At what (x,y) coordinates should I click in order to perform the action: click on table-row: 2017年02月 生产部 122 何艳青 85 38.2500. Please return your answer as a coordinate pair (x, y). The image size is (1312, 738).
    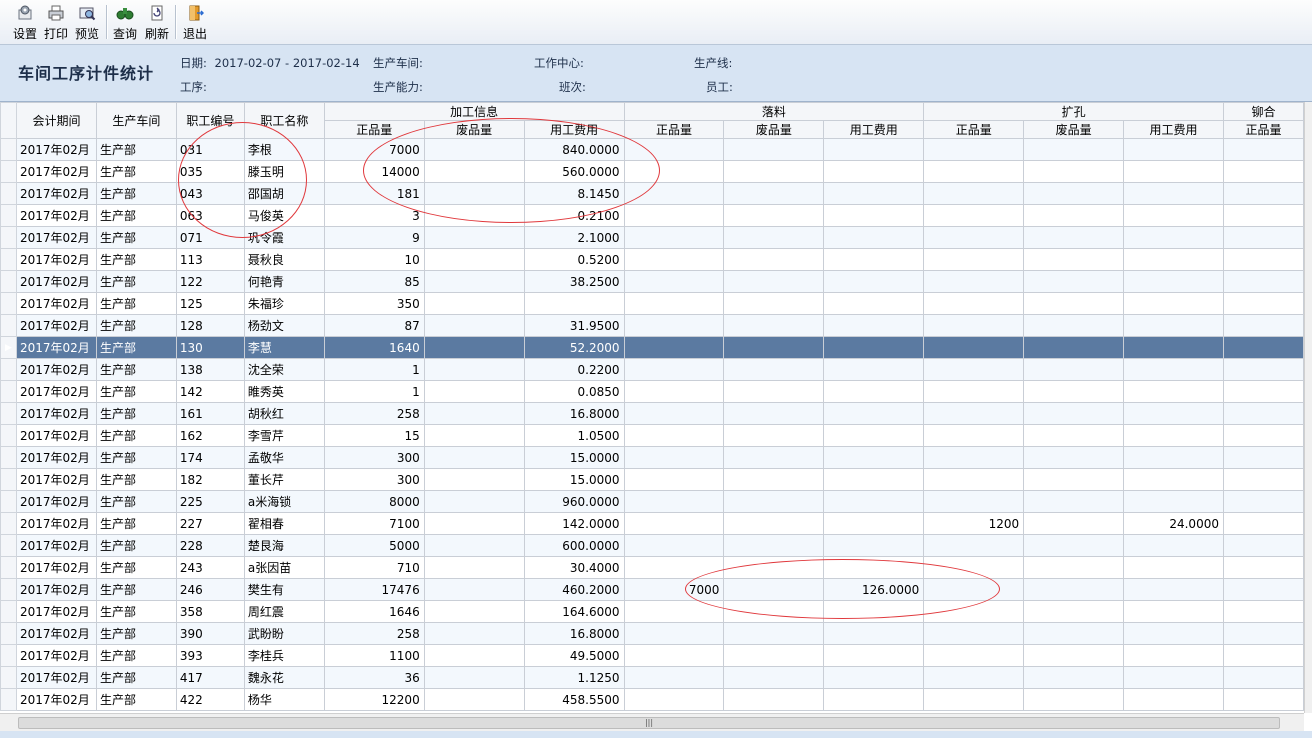
    Looking at the image, I should click on (652, 281).